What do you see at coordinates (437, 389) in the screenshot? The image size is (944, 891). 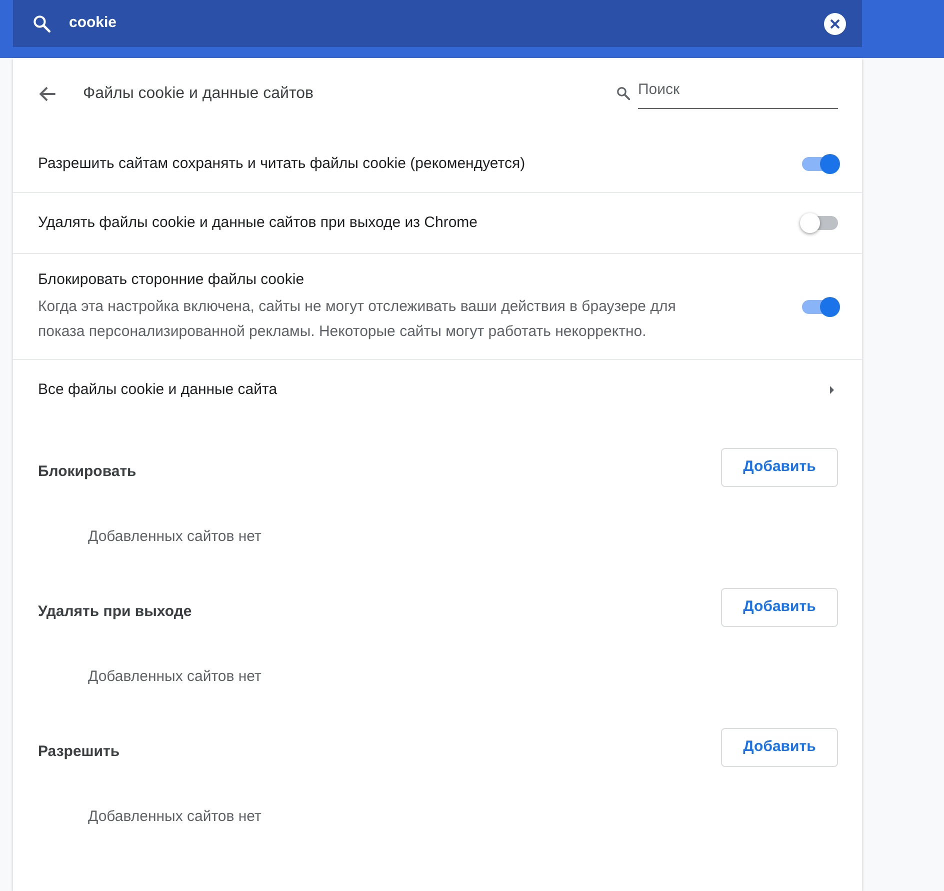 I see `settings-link-row: Все файлы cookie и данные сайта` at bounding box center [437, 389].